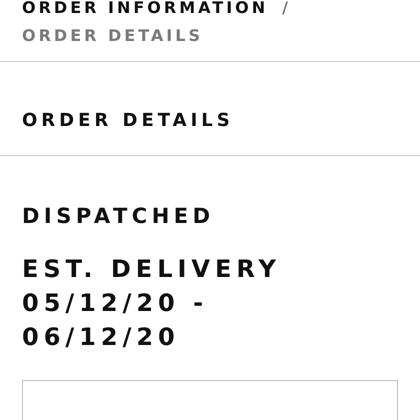 The image size is (420, 420). I want to click on breadcrumb-link: ORDER DETAILS, so click(210, 36).